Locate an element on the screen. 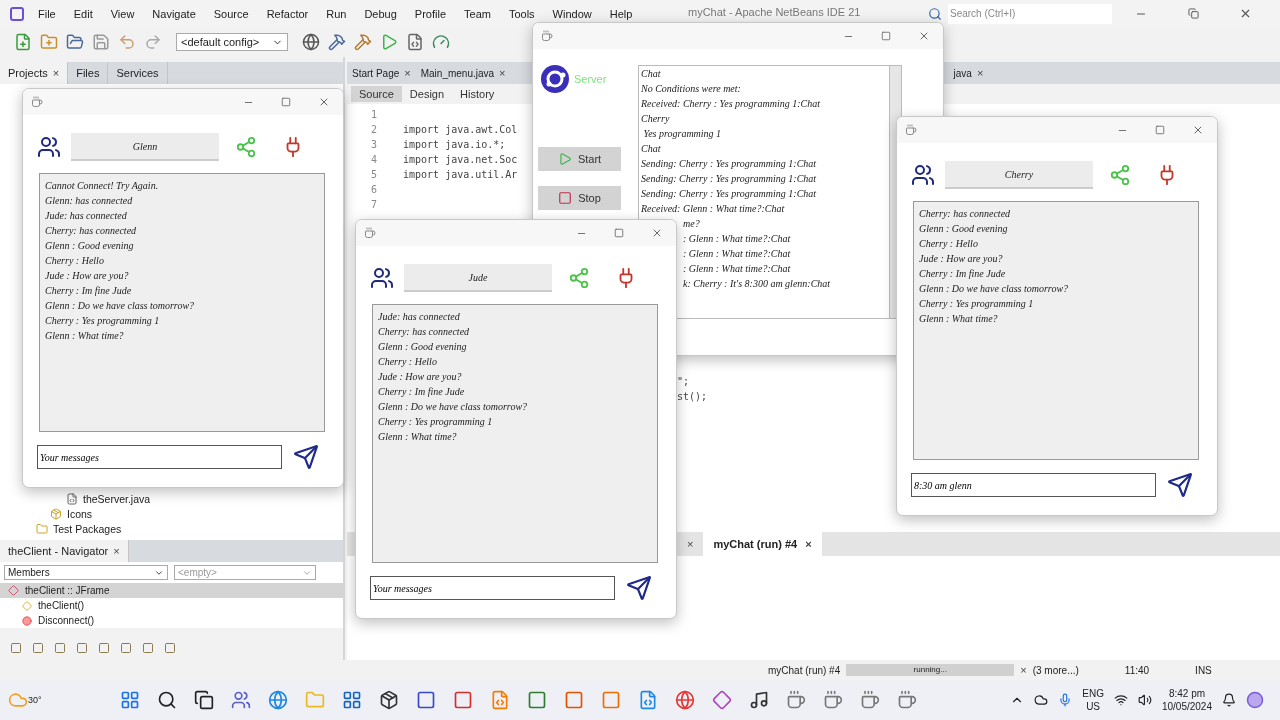 The image size is (1280, 720). microphone-icon is located at coordinates (1065, 700).